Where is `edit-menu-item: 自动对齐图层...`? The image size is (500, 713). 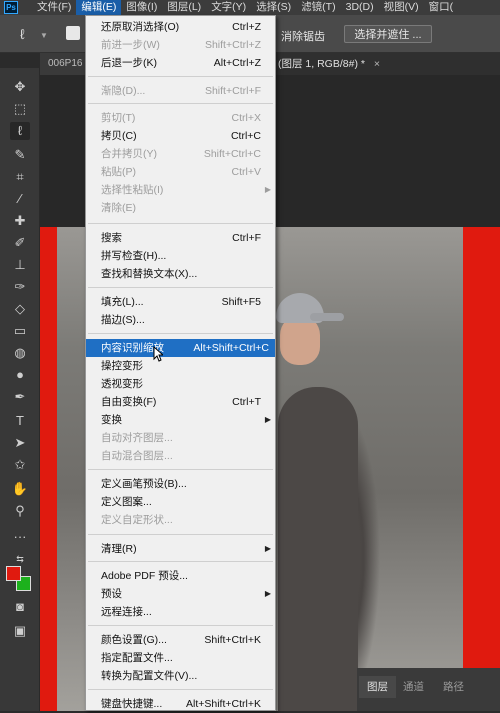
edit-menu-item: 自动对齐图层... is located at coordinates (180, 438).